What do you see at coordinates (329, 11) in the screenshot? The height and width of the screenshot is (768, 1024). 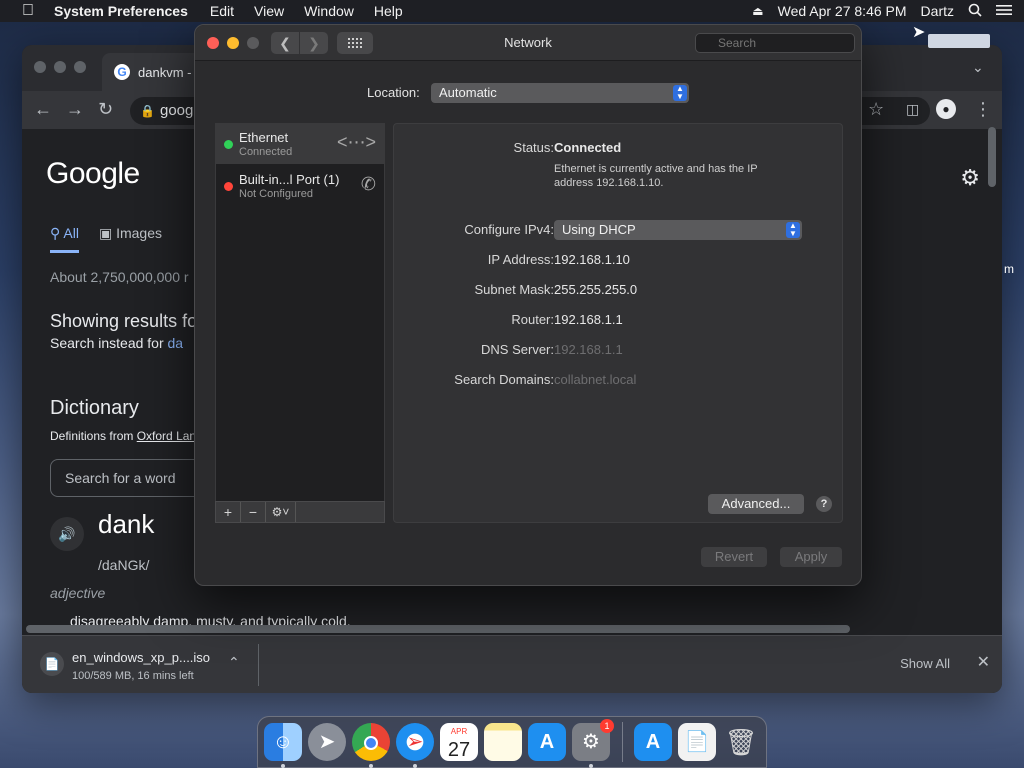 I see `menu-window: Window` at bounding box center [329, 11].